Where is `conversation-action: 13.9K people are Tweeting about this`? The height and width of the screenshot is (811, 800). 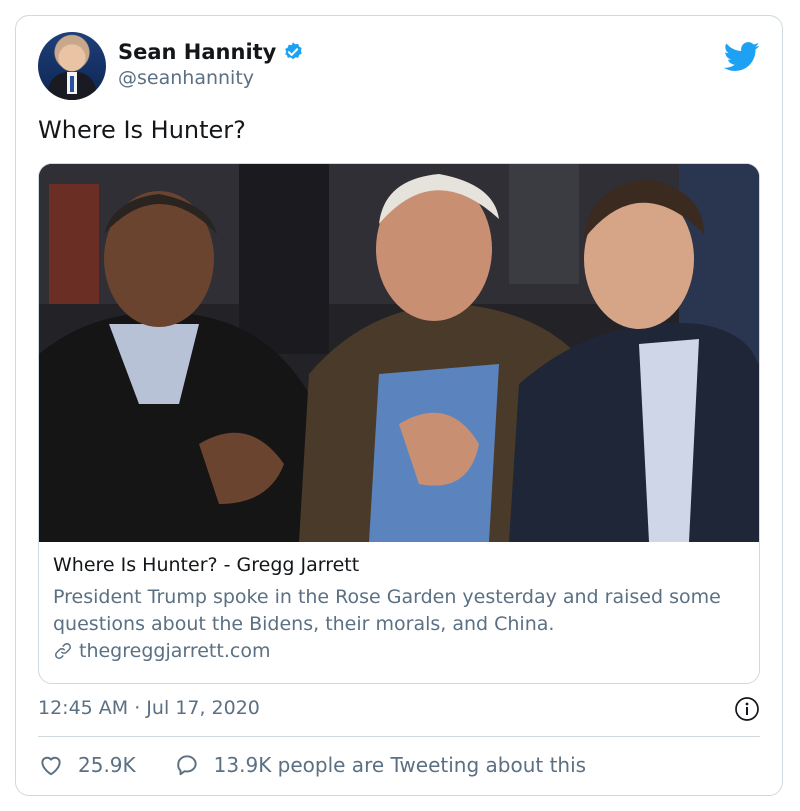
conversation-action: 13.9K people are Tweeting about this is located at coordinates (380, 765).